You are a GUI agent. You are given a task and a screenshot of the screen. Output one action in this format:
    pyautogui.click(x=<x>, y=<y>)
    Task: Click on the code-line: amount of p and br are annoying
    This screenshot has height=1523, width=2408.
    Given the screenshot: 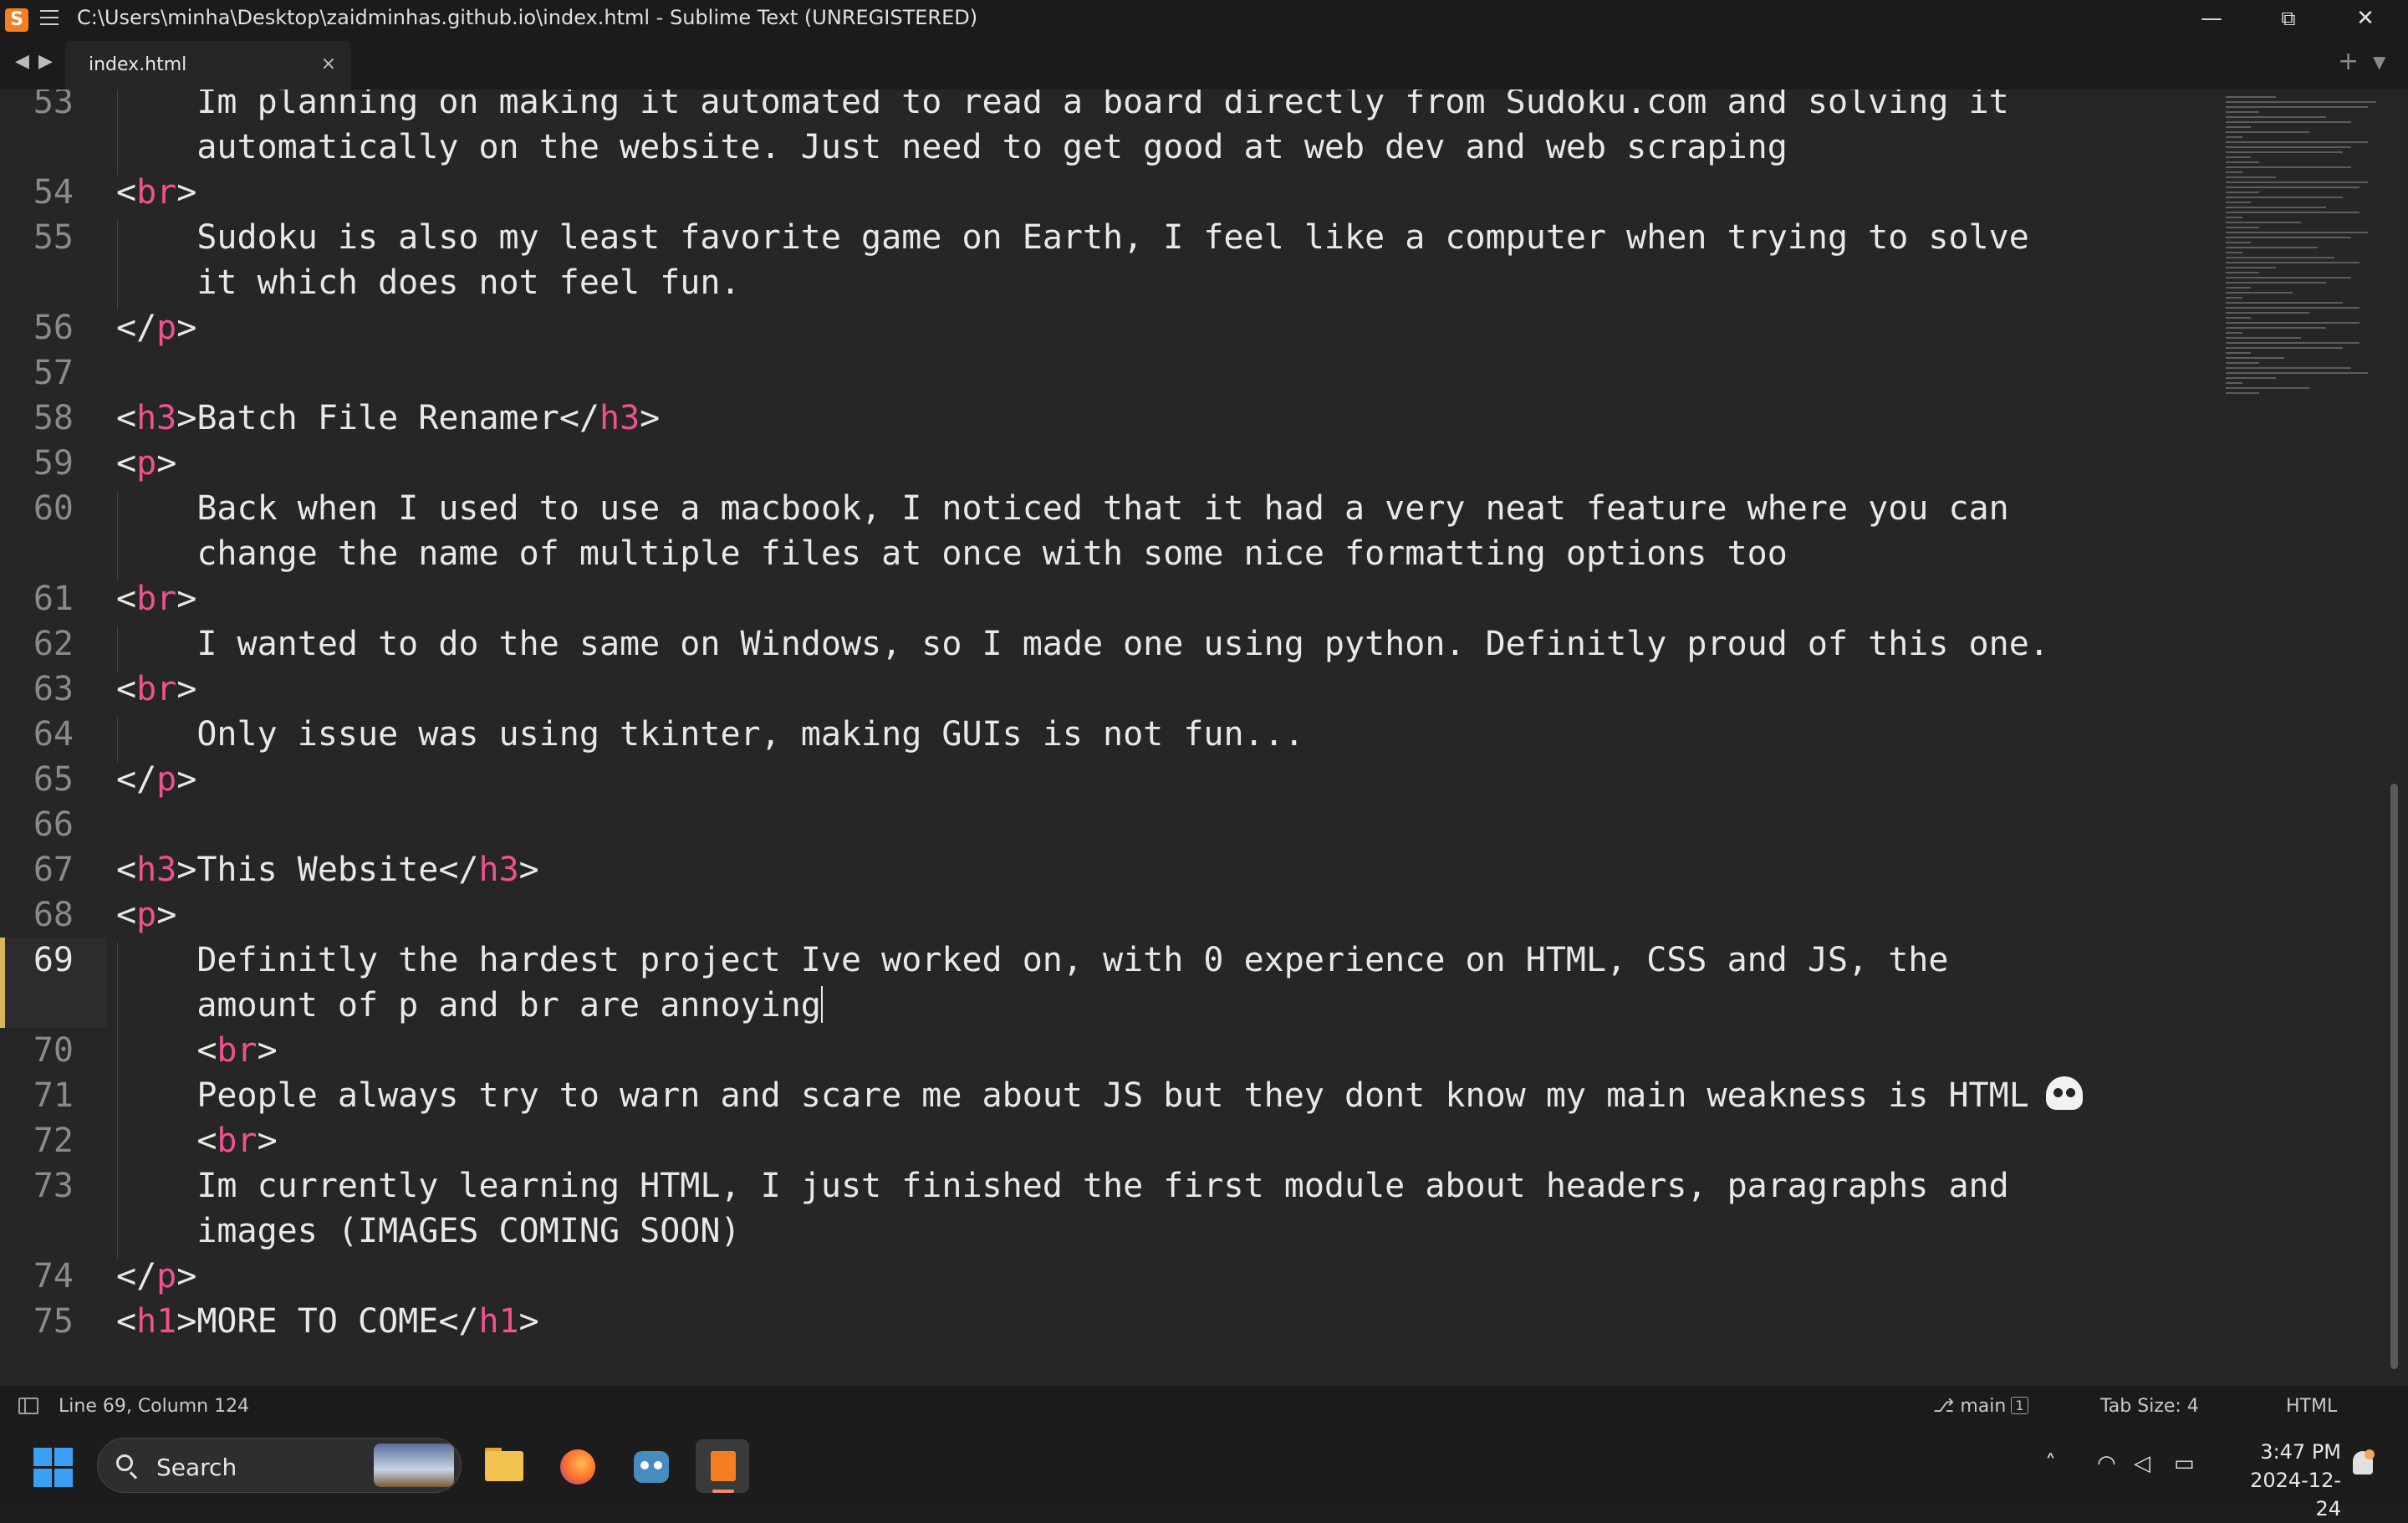 What is the action you would take?
    pyautogui.click(x=469, y=1005)
    